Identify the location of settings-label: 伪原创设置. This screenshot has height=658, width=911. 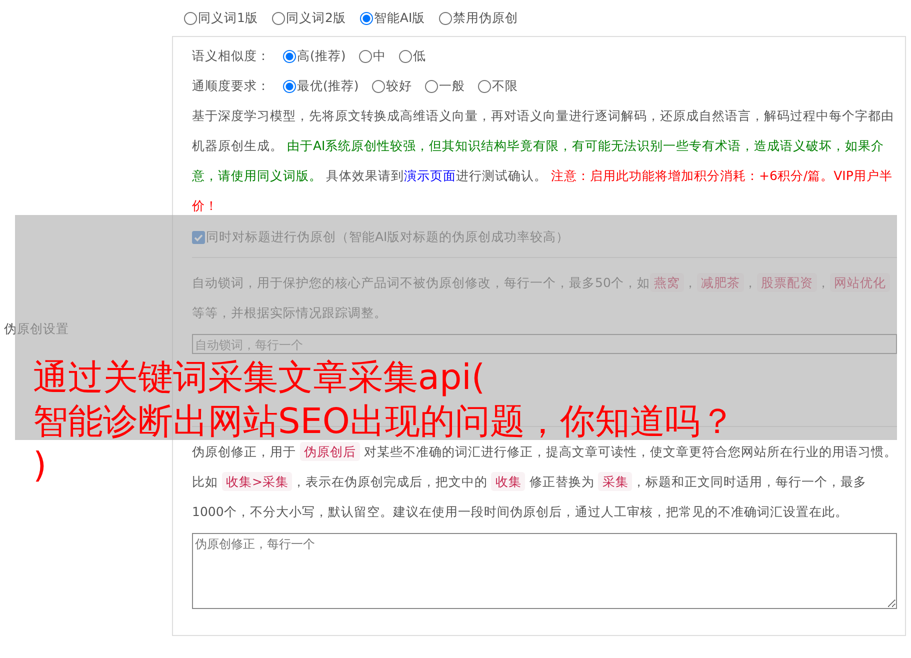
(36, 329).